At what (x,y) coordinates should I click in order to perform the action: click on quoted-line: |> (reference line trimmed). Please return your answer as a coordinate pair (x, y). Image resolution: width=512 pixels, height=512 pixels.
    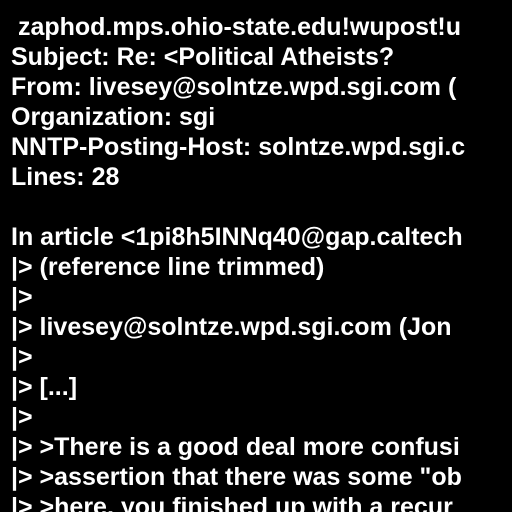
    Looking at the image, I should click on (168, 267).